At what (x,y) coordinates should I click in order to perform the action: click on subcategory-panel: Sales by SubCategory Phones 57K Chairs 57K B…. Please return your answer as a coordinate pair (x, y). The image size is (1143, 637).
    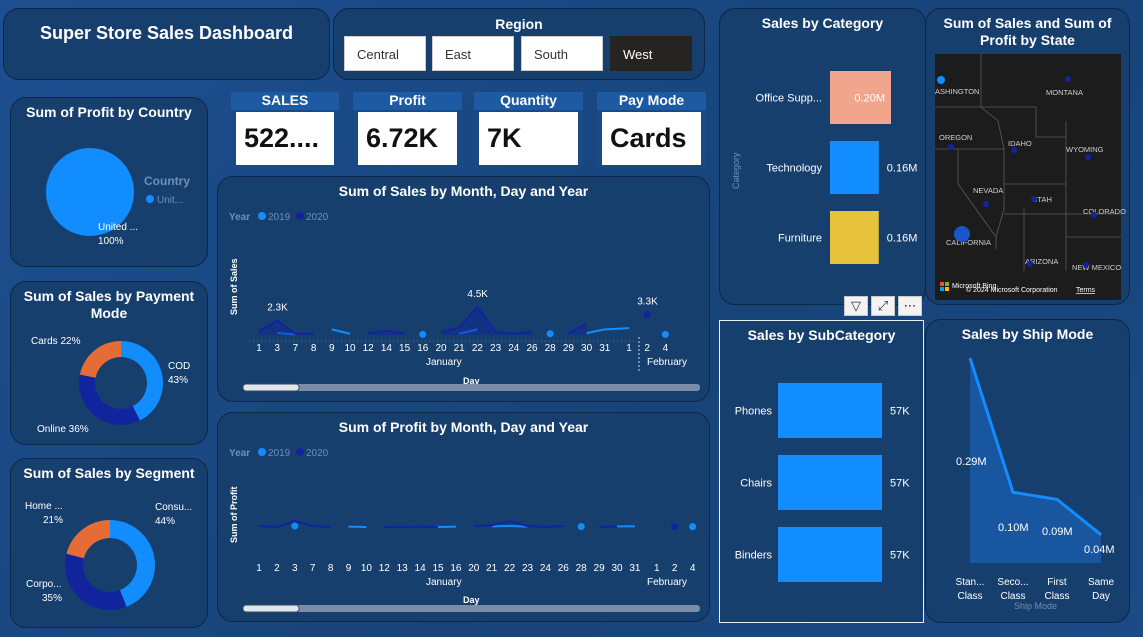
    Looking at the image, I should click on (821, 471).